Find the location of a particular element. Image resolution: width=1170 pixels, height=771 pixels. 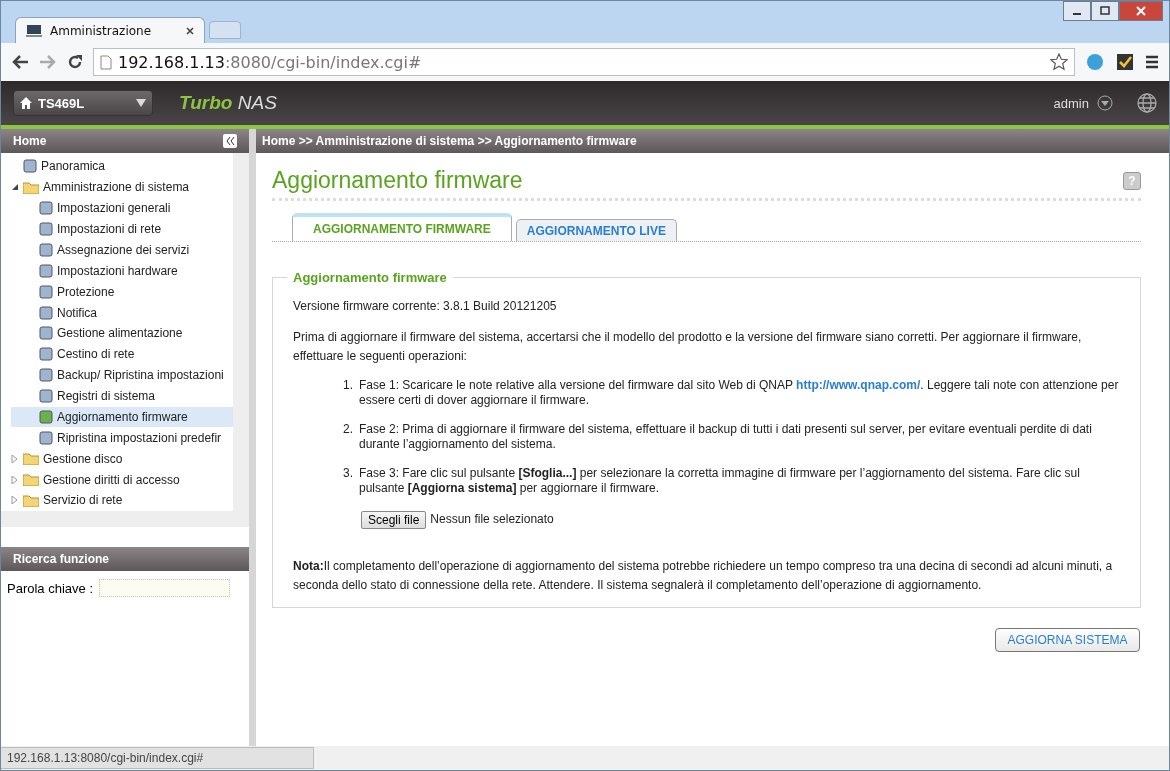

update-system-button: AGGIORNA SISTEMA is located at coordinates (1067, 640).